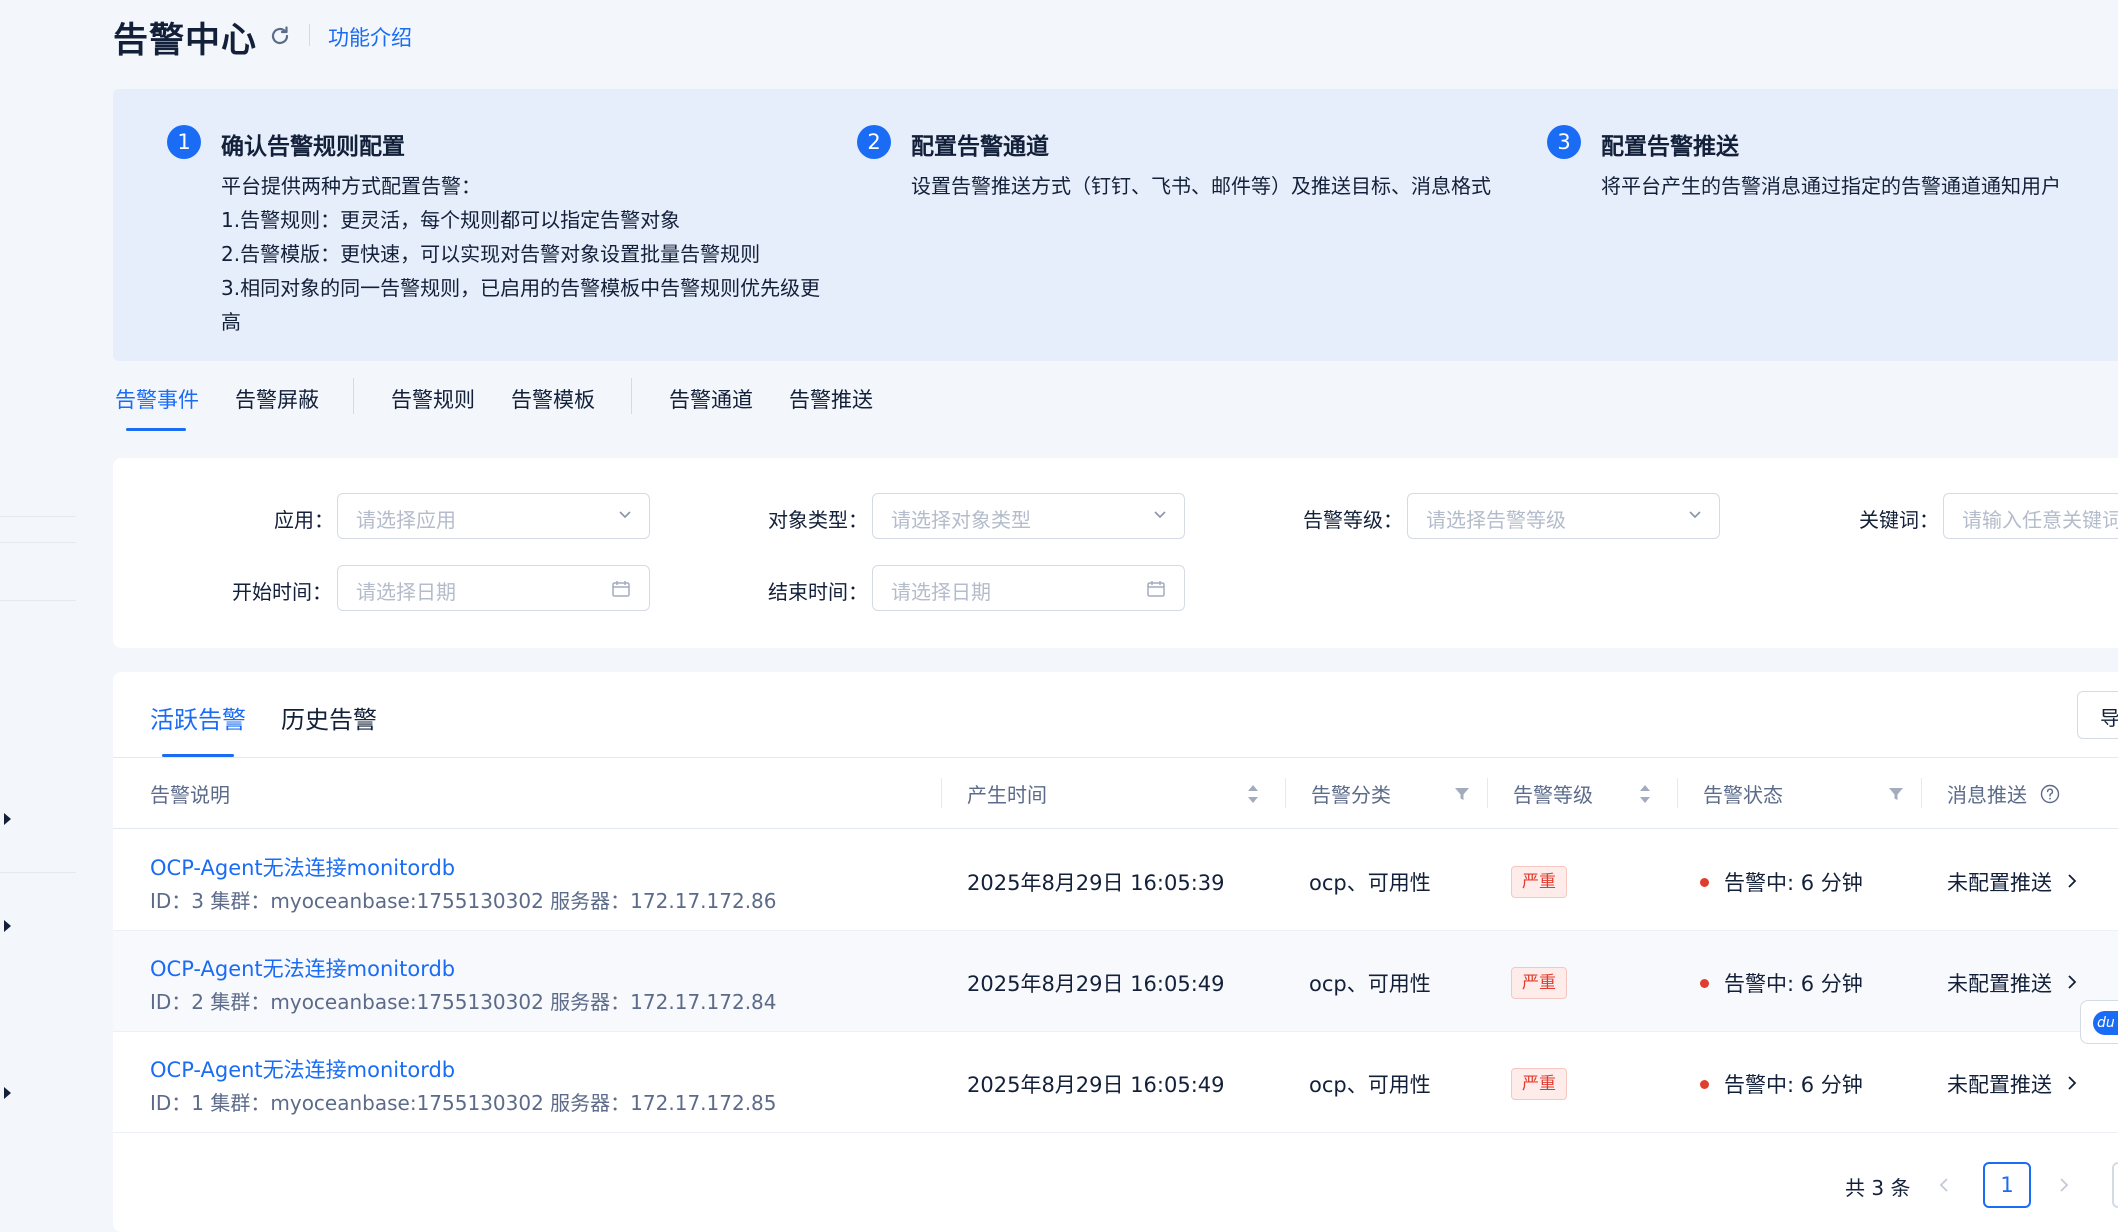 Image resolution: width=2118 pixels, height=1232 pixels. Describe the element at coordinates (2115, 1185) in the screenshot. I see `page-size-select` at that location.